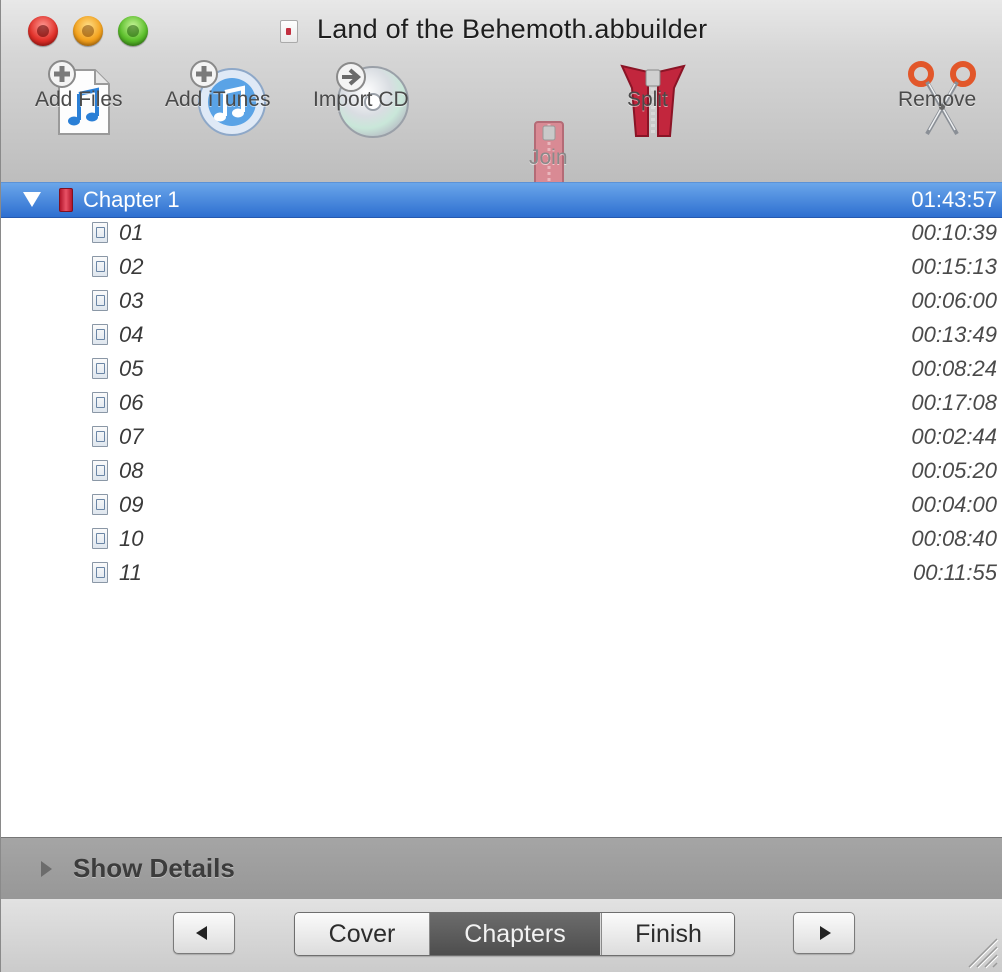 The image size is (1002, 972). What do you see at coordinates (501, 301) in the screenshot?
I see `track-row: 03 00:06:00` at bounding box center [501, 301].